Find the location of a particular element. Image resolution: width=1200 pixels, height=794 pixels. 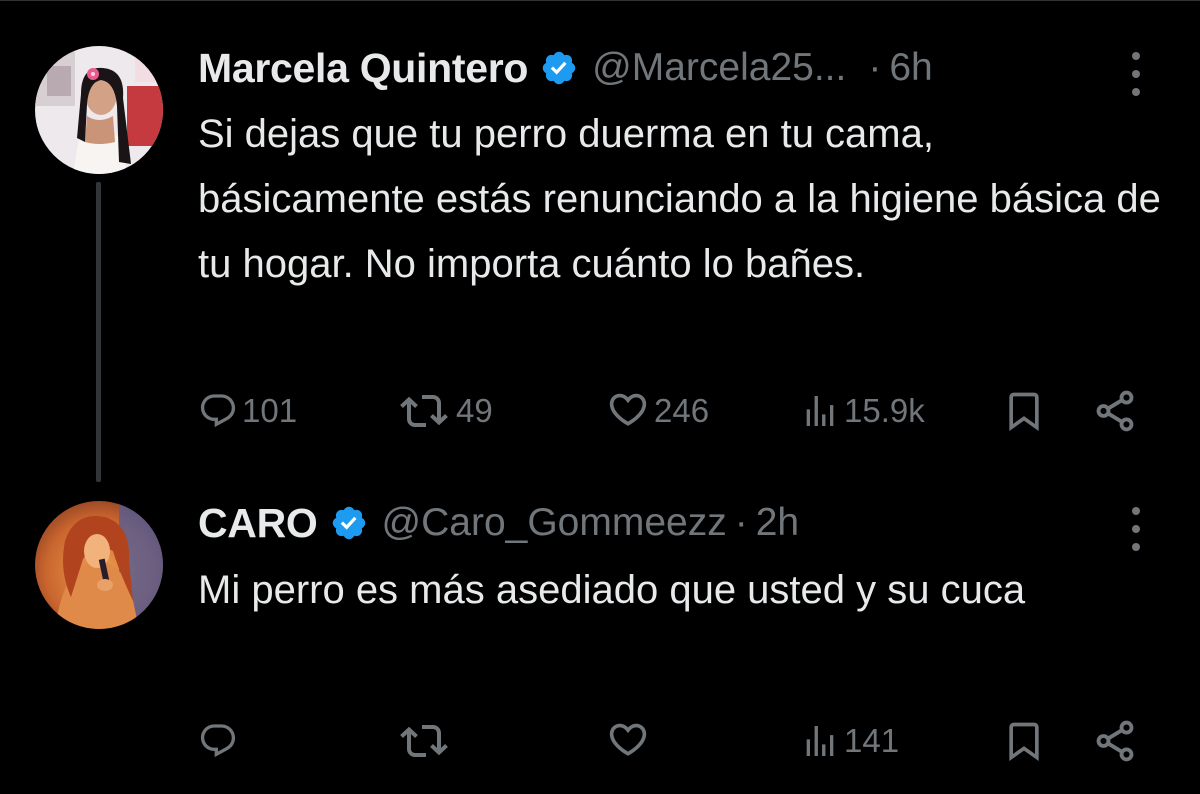

like-button is located at coordinates (630, 741).